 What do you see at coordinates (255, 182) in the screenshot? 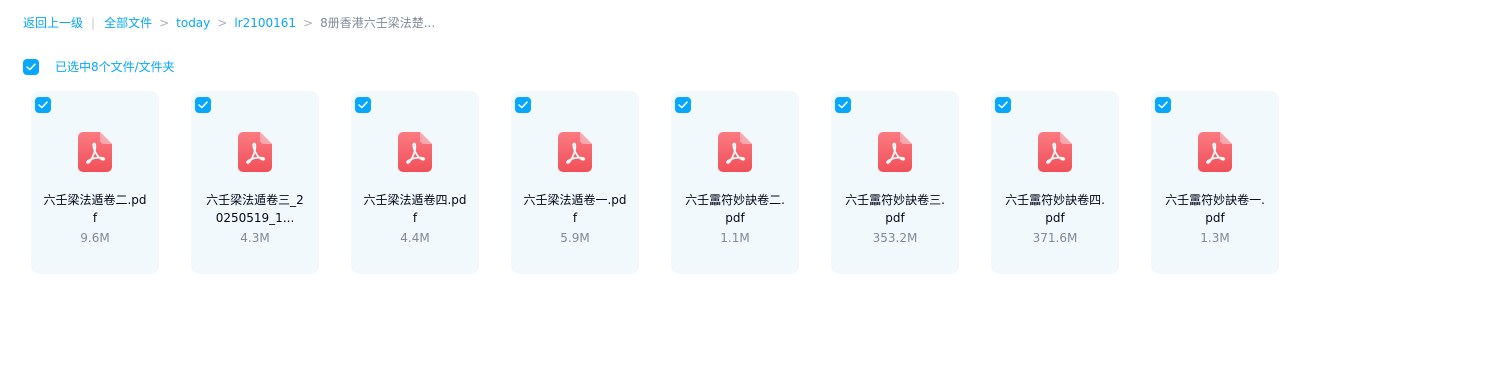
I see `file-card-2: 六壬梁法遁卷三_2 0250519_1... 4.3M` at bounding box center [255, 182].